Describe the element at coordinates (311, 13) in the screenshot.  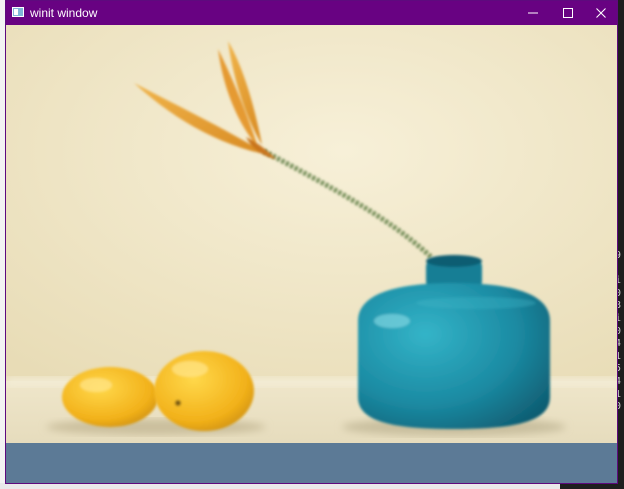
I see `title-bar: winit window` at that location.